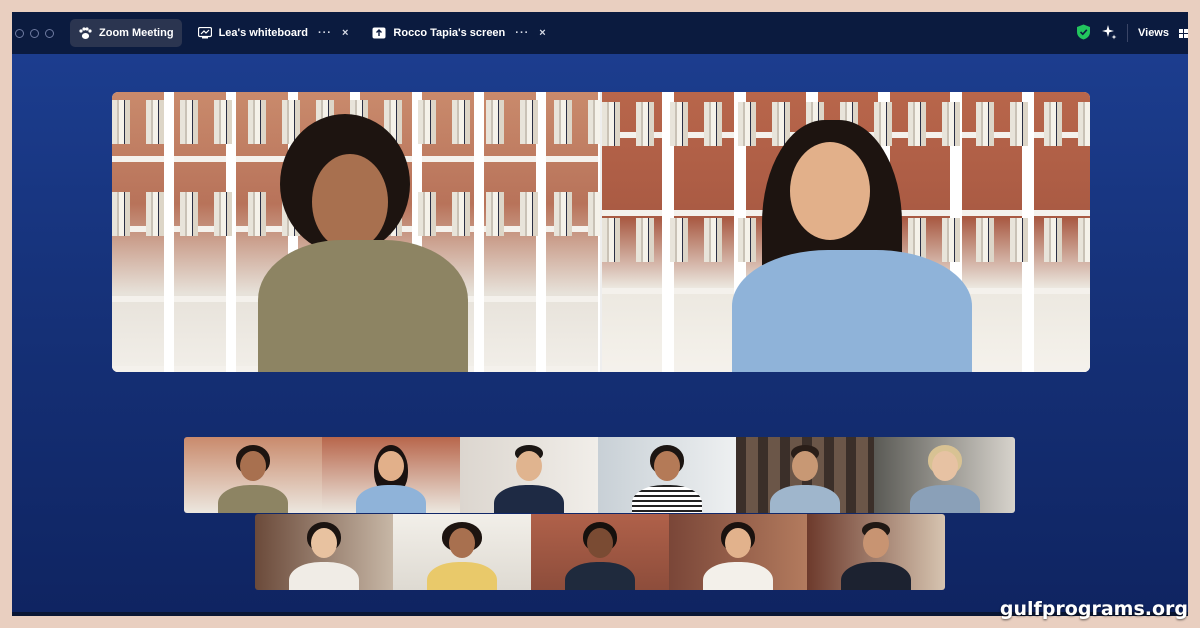 This screenshot has height=628, width=1200. I want to click on close-window-button, so click(19, 33).